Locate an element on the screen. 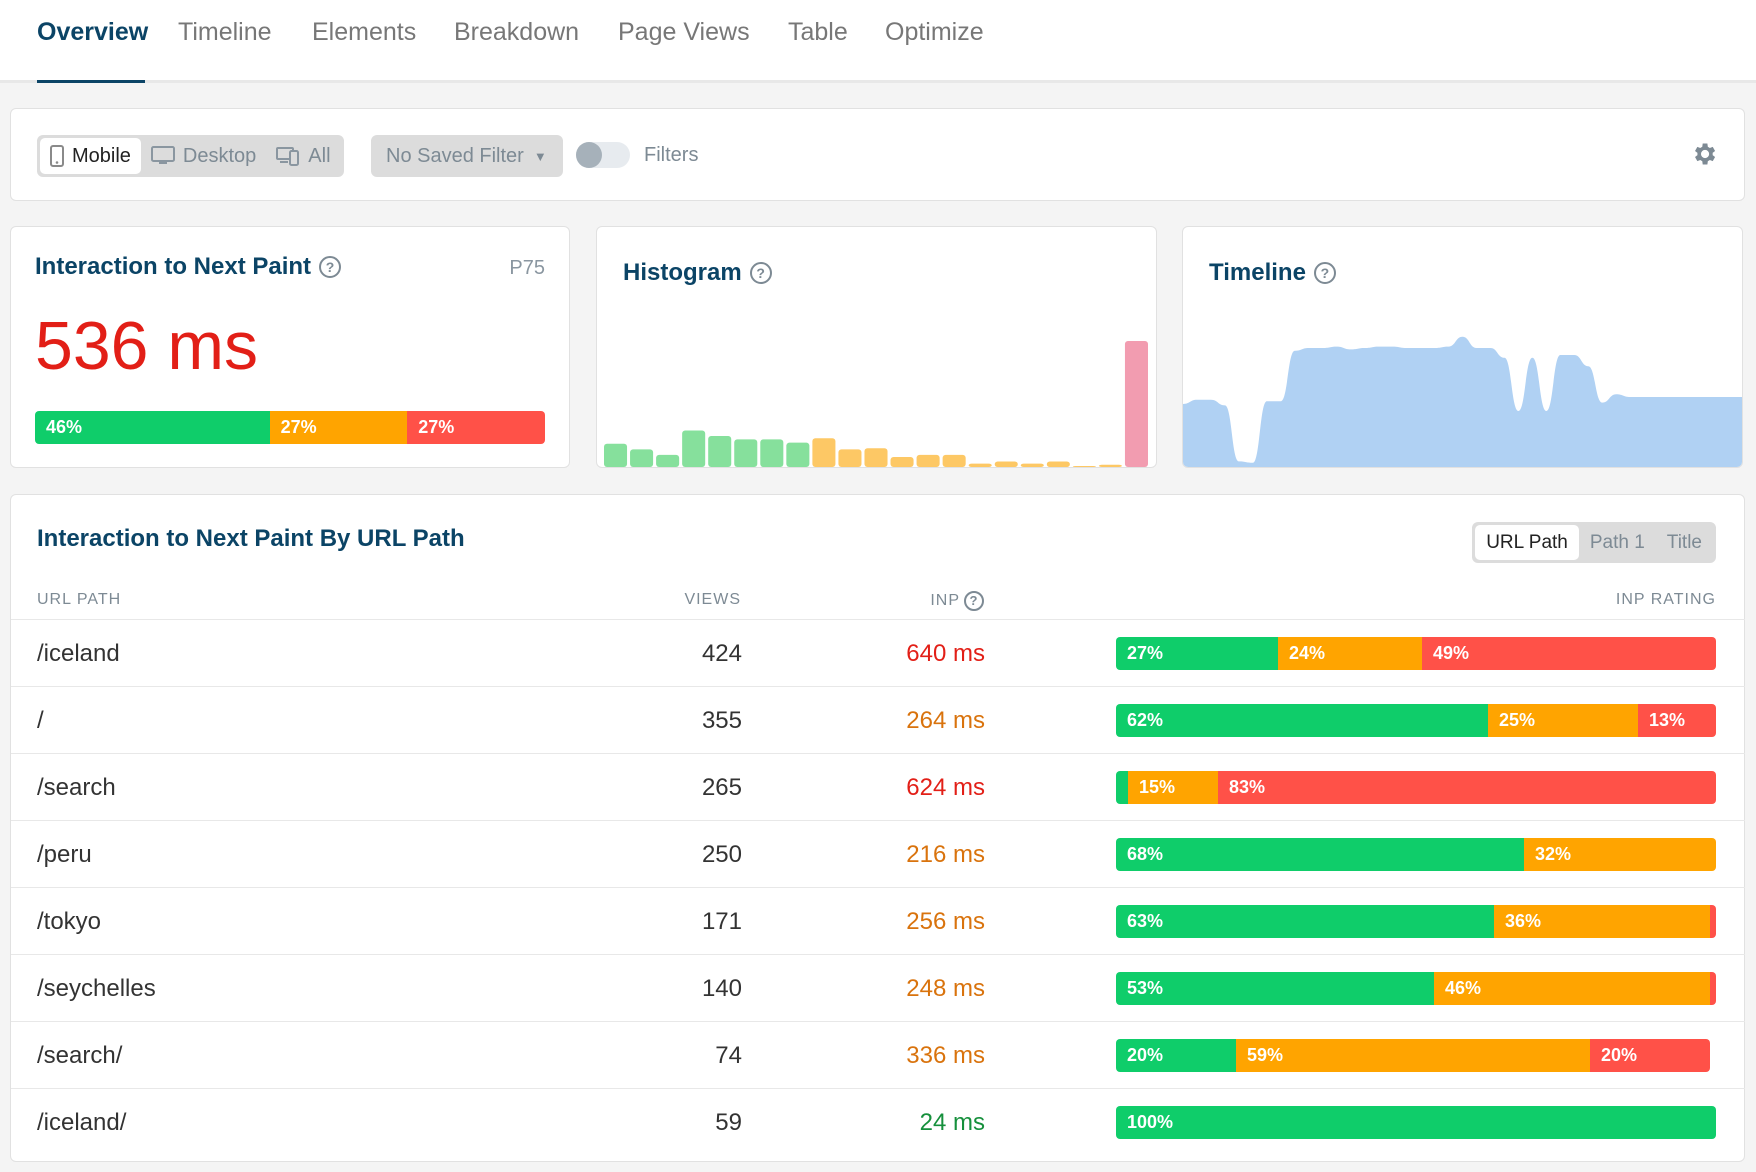 The width and height of the screenshot is (1756, 1172). table-row: /search/ 74 336 ms 20% 59% 20% is located at coordinates (878, 1054).